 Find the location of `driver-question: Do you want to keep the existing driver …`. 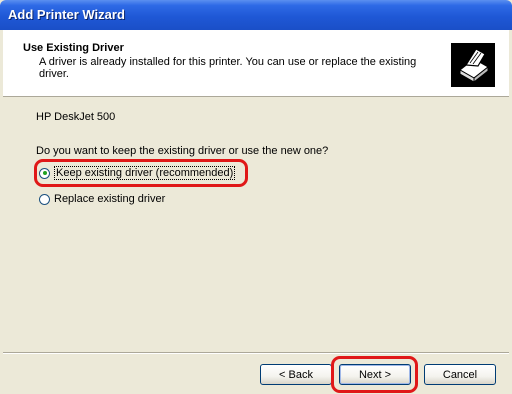

driver-question: Do you want to keep the existing driver … is located at coordinates (182, 151).